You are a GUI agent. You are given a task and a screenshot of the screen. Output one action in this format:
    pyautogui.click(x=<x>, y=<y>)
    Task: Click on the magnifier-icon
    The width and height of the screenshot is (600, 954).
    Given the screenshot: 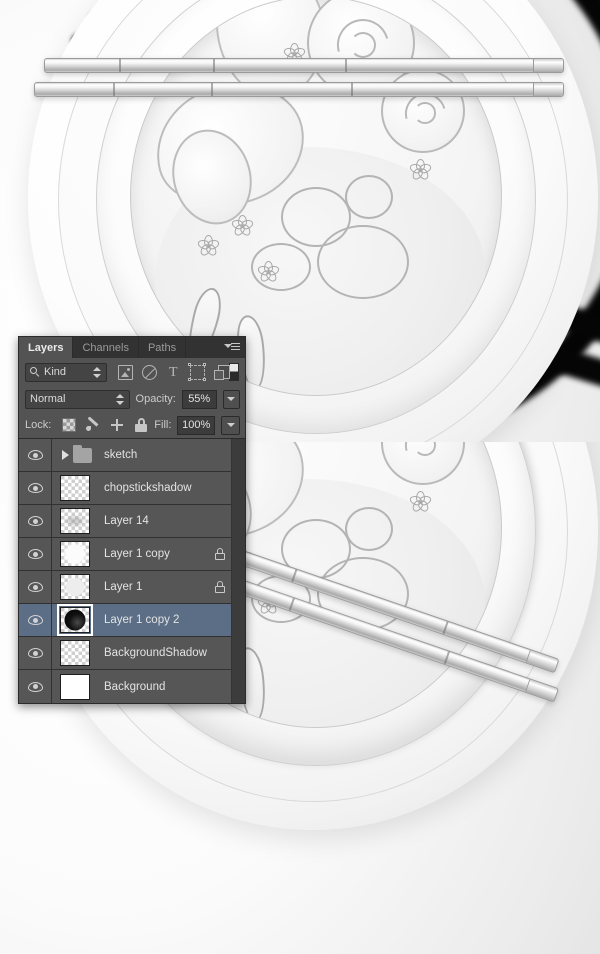 What is the action you would take?
    pyautogui.click(x=35, y=372)
    